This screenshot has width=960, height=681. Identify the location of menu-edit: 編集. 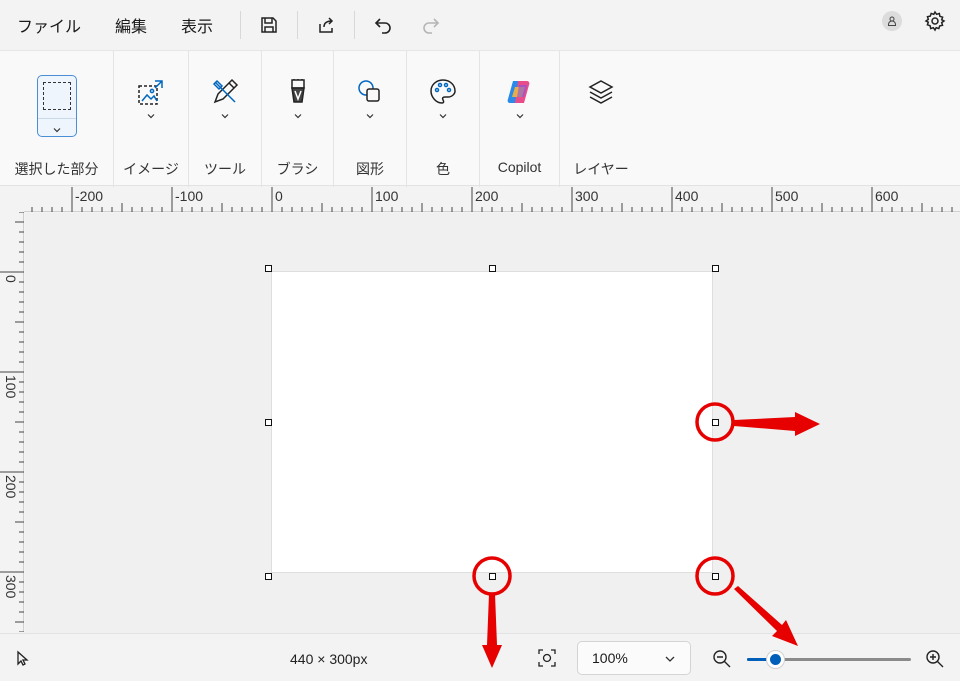
(131, 25).